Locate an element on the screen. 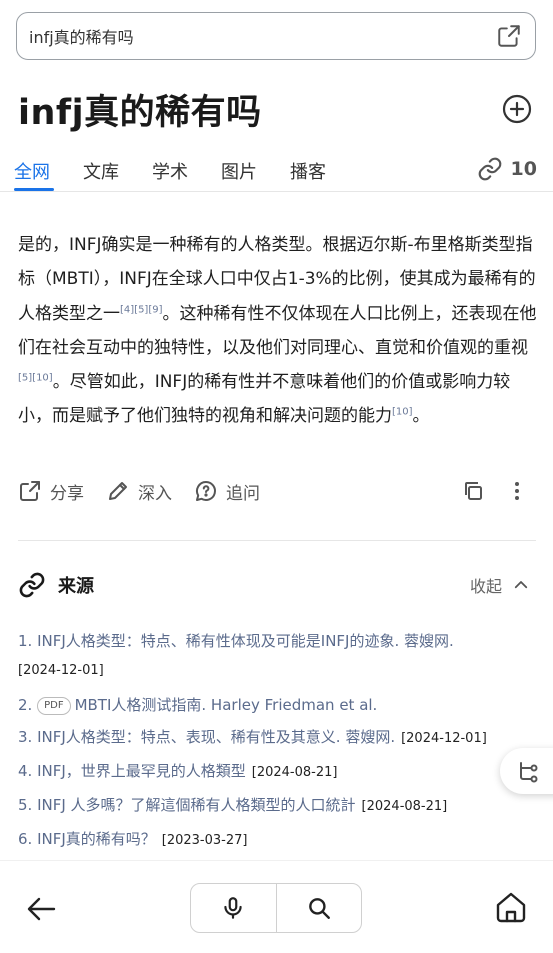  deepen-label: 深入 is located at coordinates (155, 493).